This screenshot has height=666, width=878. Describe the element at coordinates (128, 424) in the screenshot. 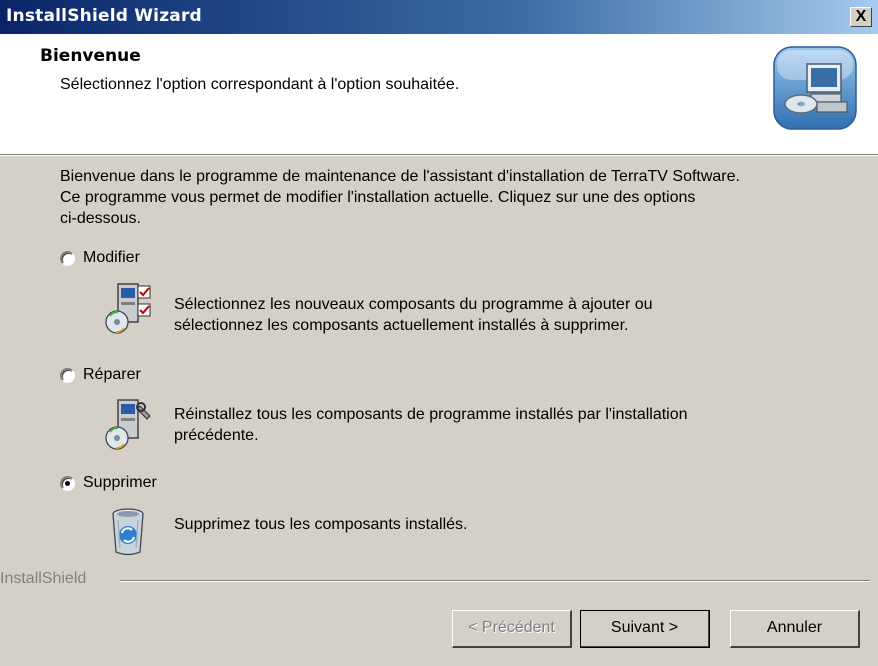

I see `repair-icon` at that location.